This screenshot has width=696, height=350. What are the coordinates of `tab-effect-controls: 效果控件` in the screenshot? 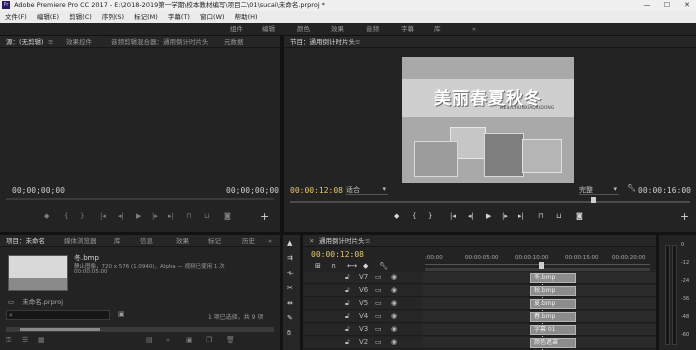 It's located at (79, 42).